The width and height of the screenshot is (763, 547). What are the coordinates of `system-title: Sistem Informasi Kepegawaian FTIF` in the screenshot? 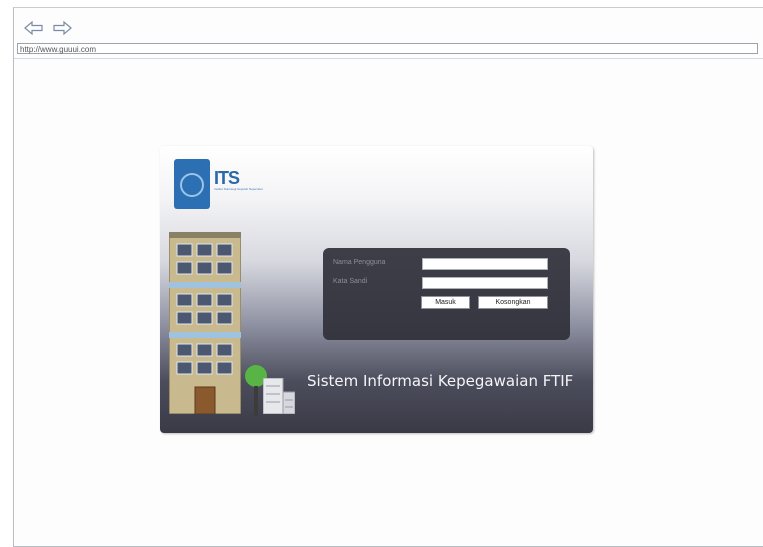 It's located at (440, 381).